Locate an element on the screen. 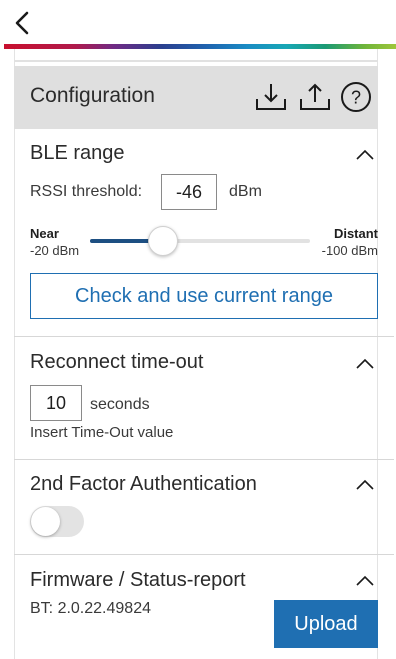  ble-range-title: BLE range is located at coordinates (77, 153).